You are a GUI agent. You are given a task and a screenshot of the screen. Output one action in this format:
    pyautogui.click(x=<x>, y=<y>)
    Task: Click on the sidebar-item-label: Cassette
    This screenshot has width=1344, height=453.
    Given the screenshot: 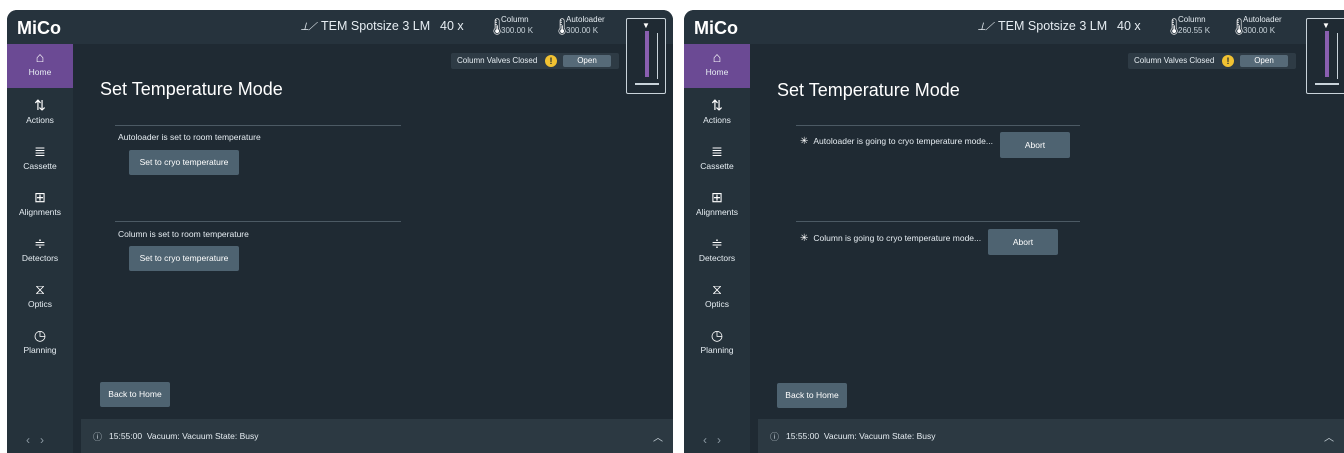 What is the action you would take?
    pyautogui.click(x=40, y=166)
    